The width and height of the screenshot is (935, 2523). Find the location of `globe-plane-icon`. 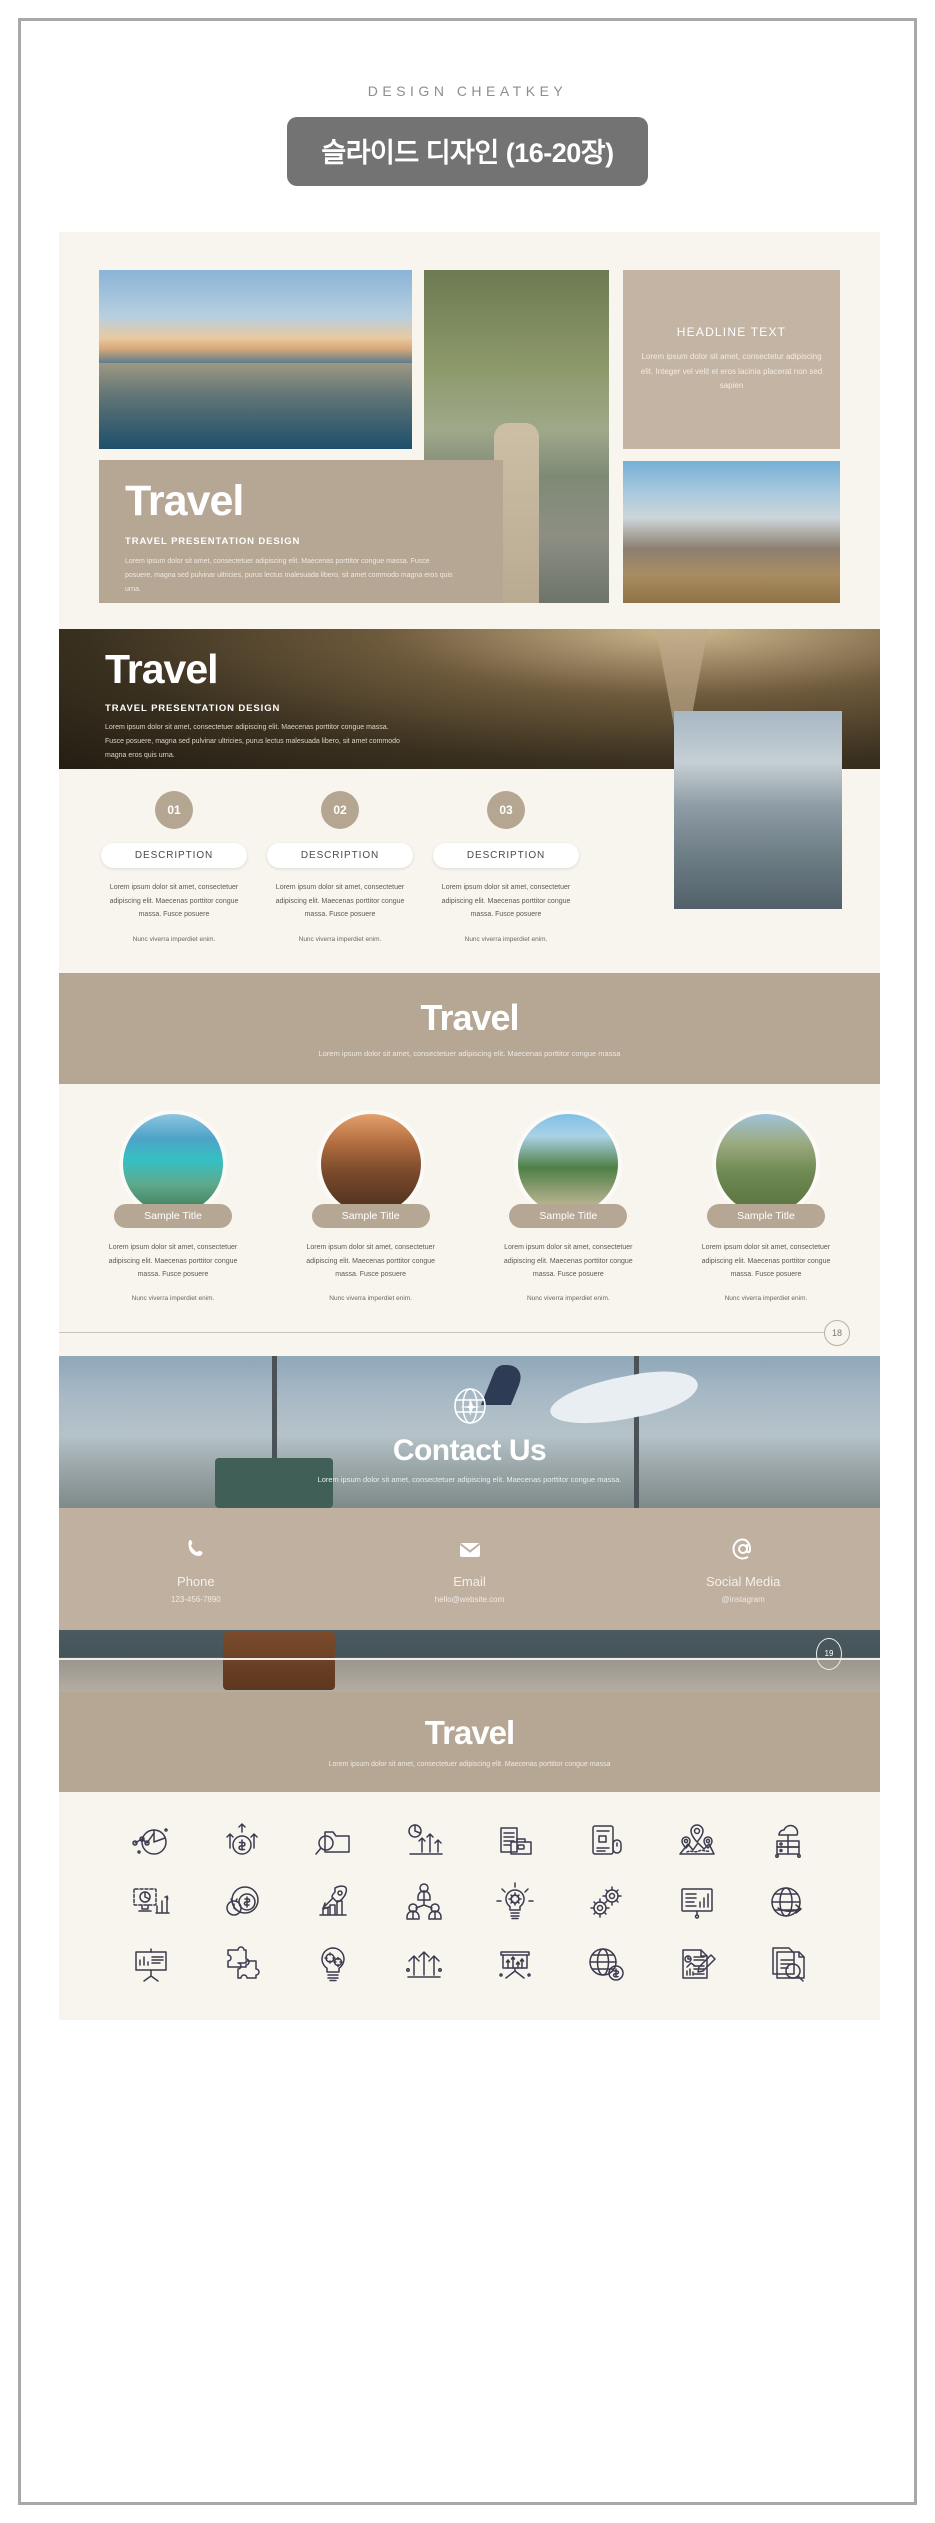

globe-plane-icon is located at coordinates (469, 1406).